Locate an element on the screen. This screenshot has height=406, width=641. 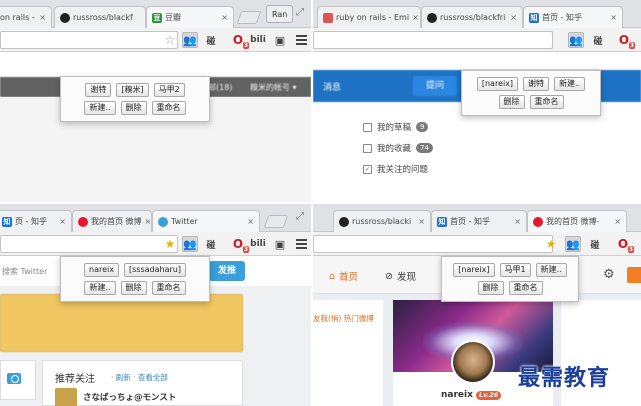
zhihu-icon: 知 is located at coordinates (442, 221).